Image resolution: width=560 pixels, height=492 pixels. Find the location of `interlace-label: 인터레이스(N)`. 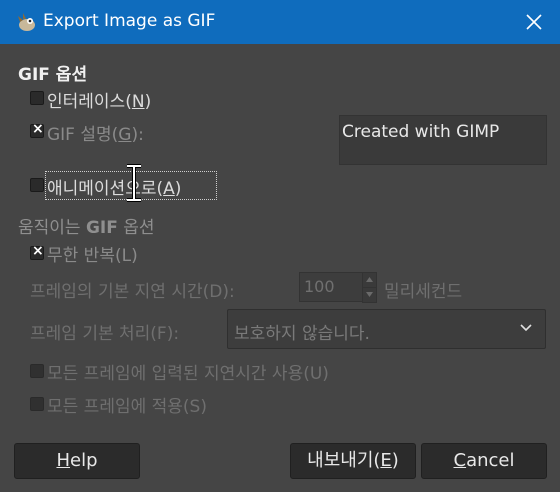

interlace-label: 인터레이스(N) is located at coordinates (99, 99).